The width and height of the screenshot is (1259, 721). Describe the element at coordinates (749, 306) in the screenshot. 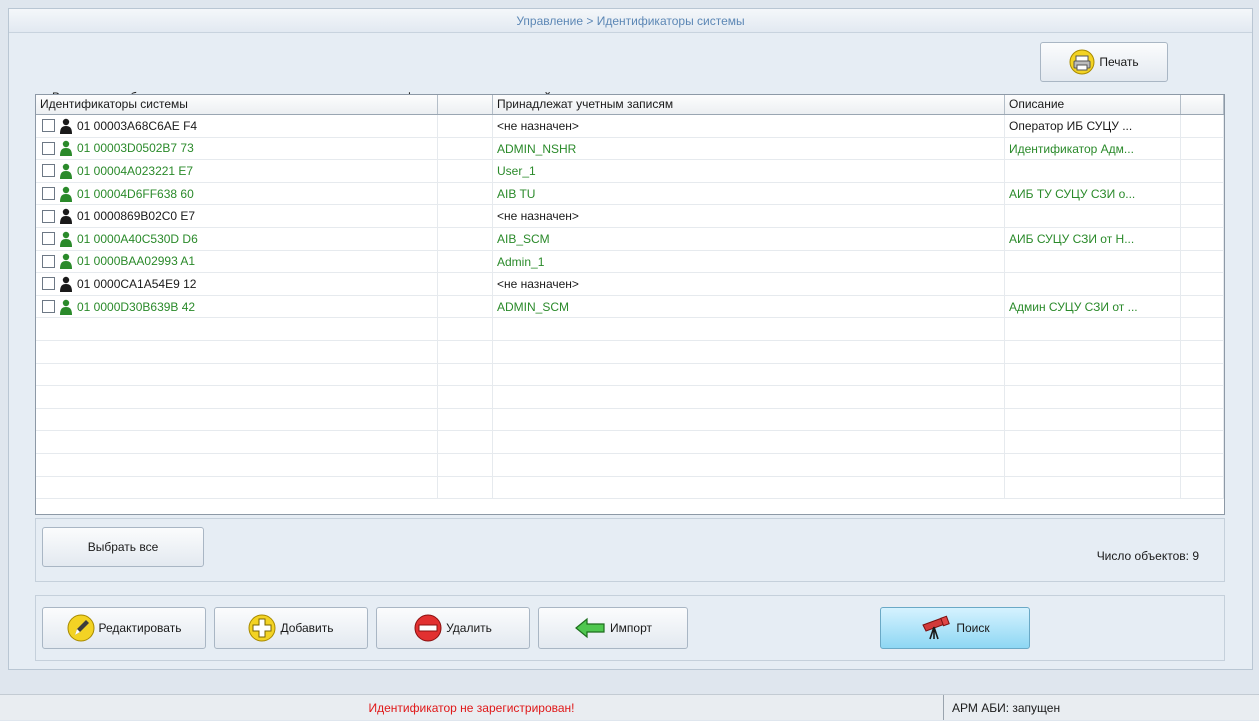

I see `account-cell: ADMIN_SCM` at that location.